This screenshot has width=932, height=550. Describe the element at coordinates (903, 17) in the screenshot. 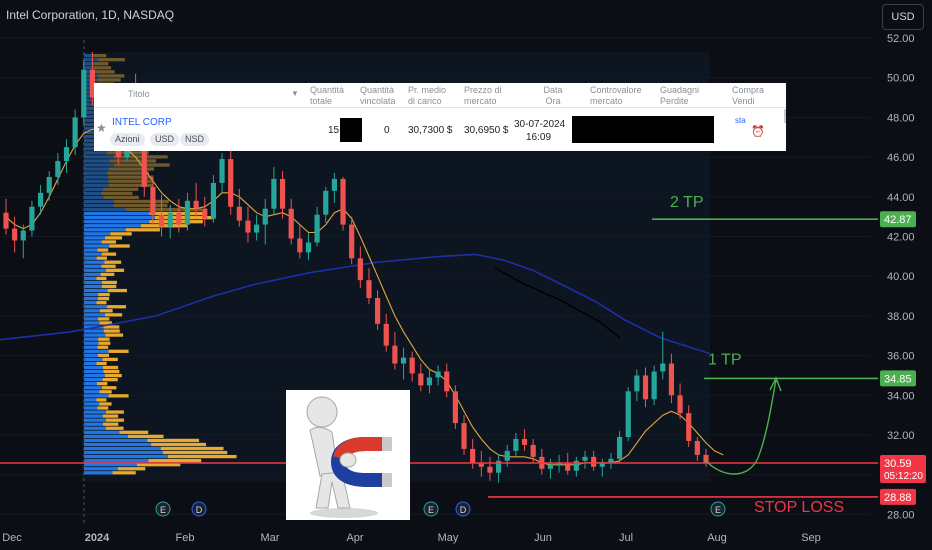

I see `currency-button: USD` at that location.